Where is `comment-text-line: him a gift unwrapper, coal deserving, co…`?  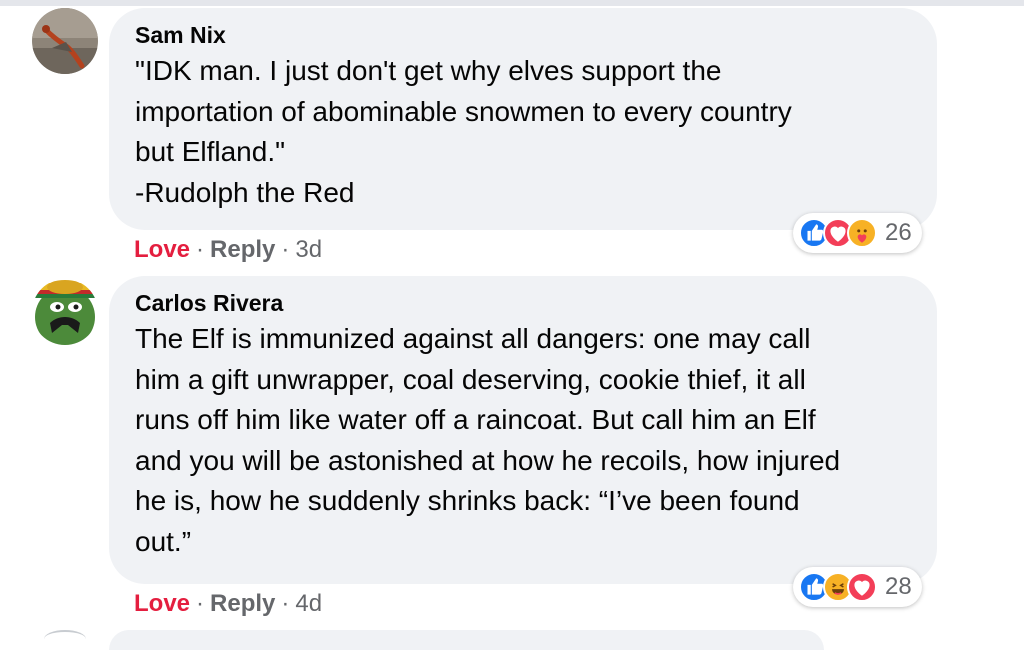
comment-text-line: him a gift unwrapper, coal deserving, co… is located at coordinates (470, 379).